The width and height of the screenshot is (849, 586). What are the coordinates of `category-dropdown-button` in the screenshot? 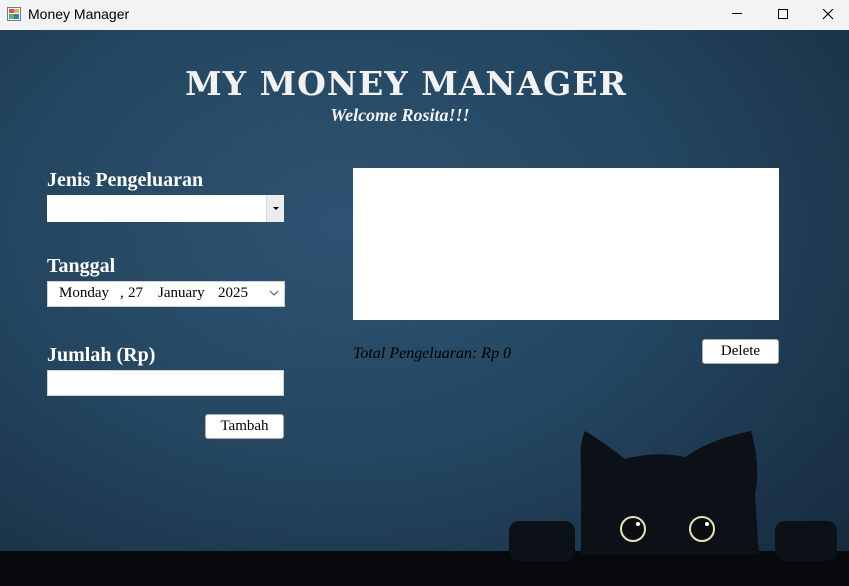 It's located at (275, 208).